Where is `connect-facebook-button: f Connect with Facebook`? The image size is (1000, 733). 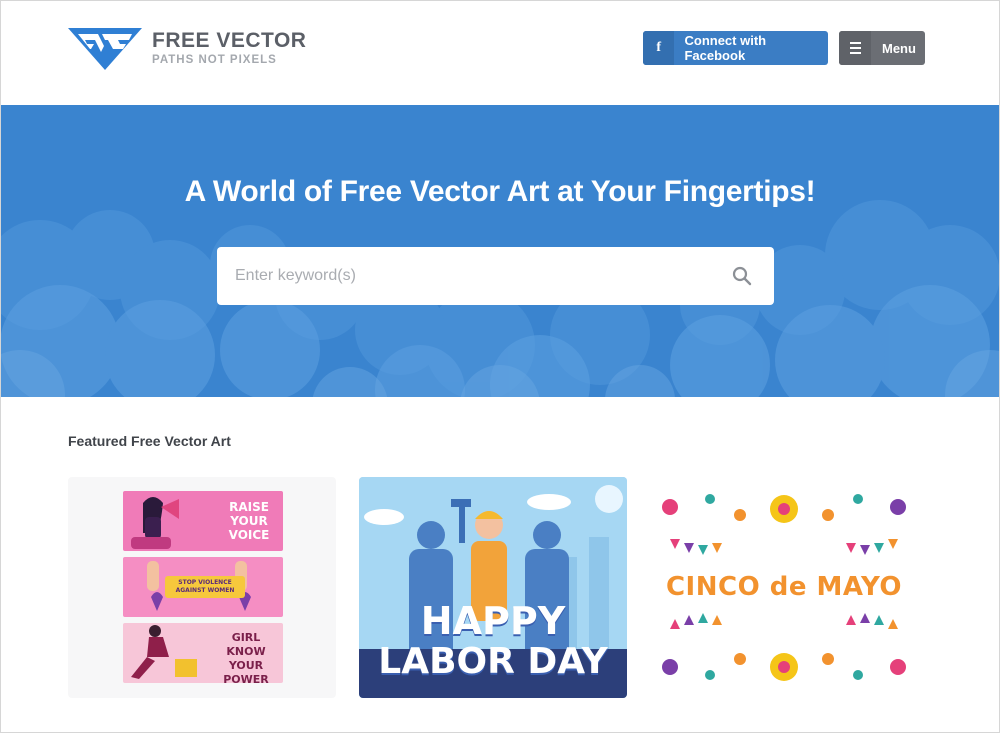
connect-facebook-button: f Connect with Facebook is located at coordinates (735, 48).